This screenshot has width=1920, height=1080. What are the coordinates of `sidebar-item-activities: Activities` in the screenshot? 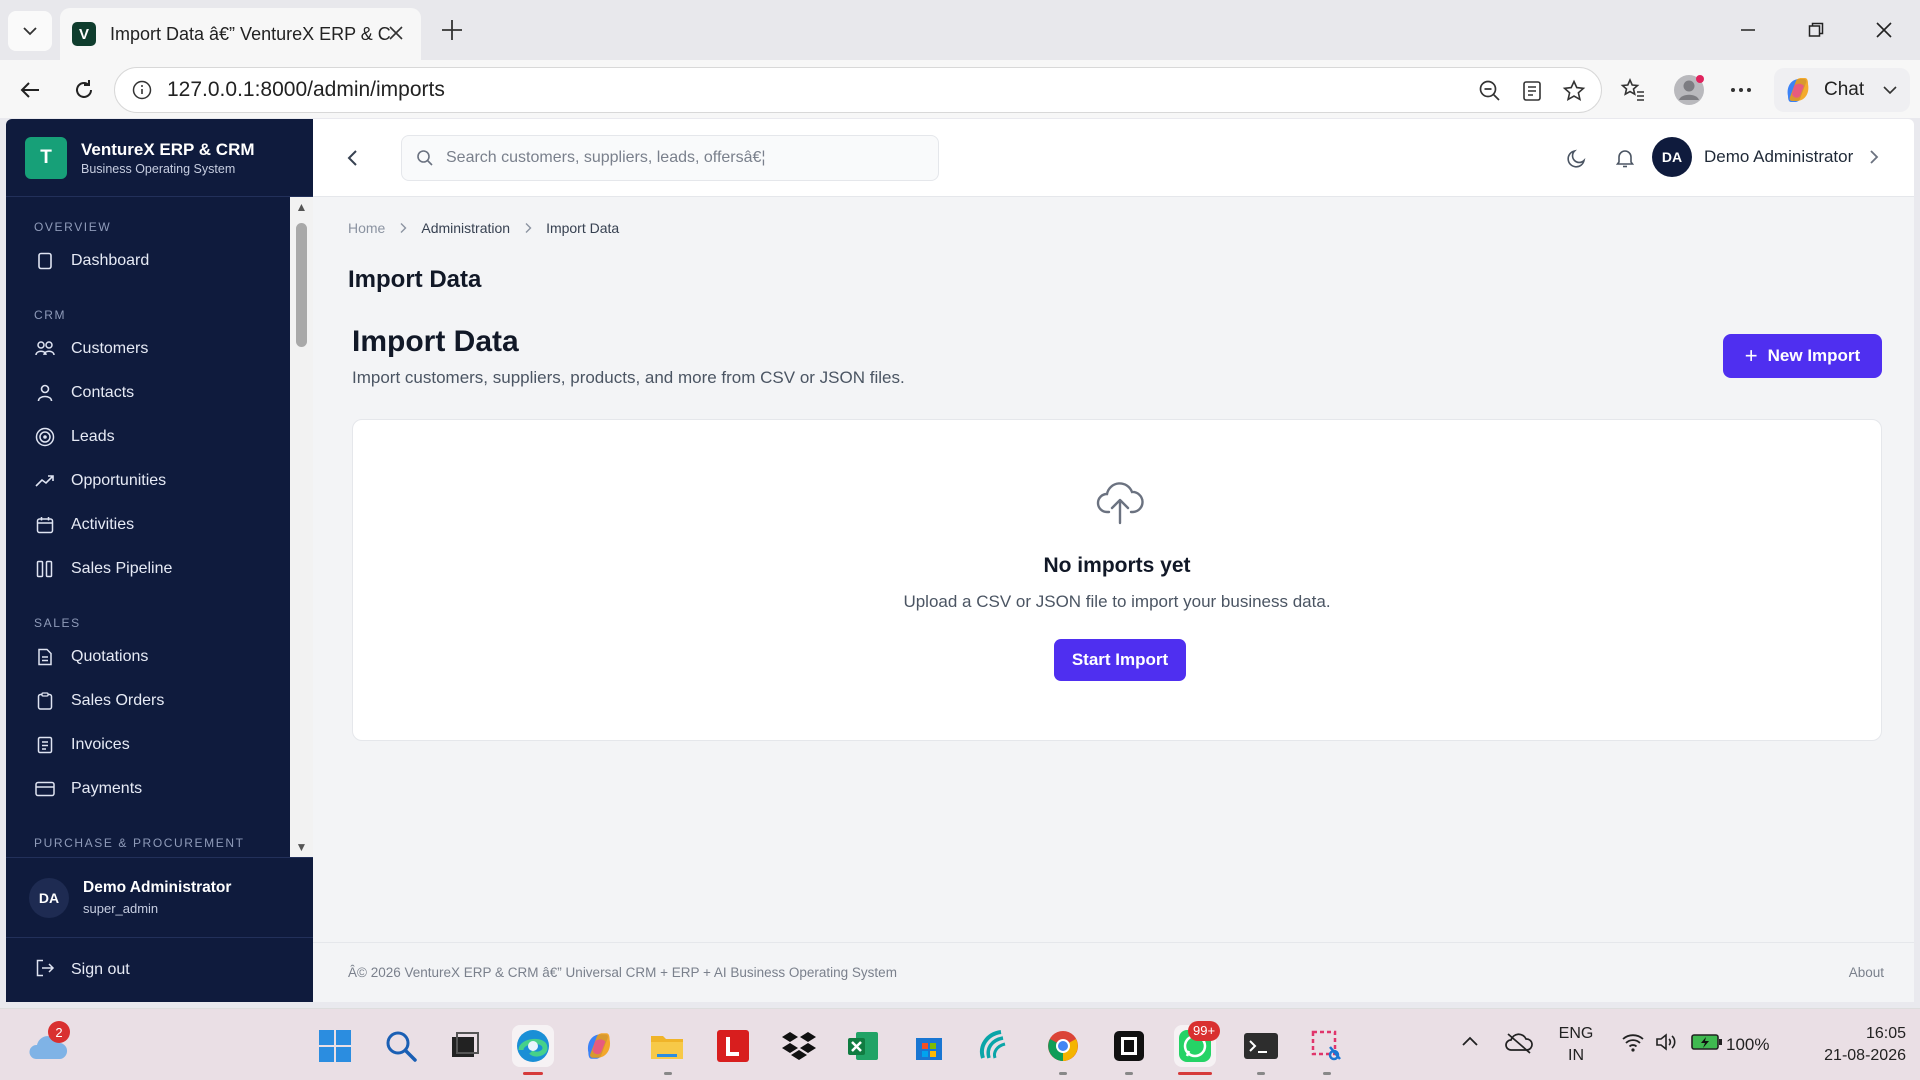 It's located at (148, 525).